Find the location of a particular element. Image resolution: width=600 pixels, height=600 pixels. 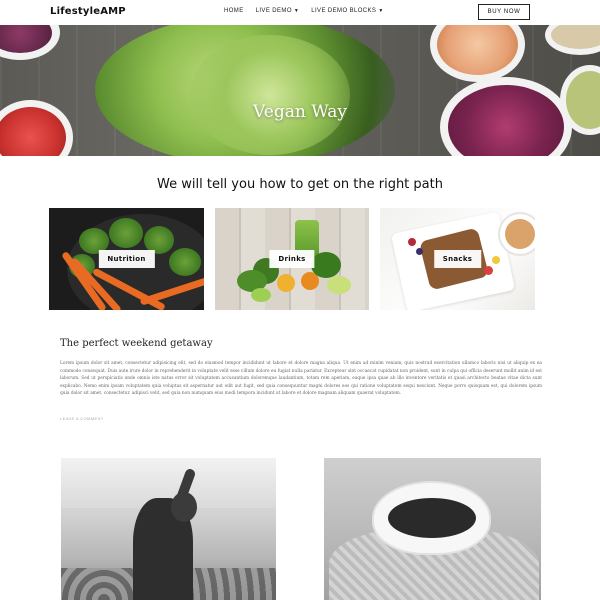

menu-item-label: LIVE DEMO BLOCKS is located at coordinates (344, 11).